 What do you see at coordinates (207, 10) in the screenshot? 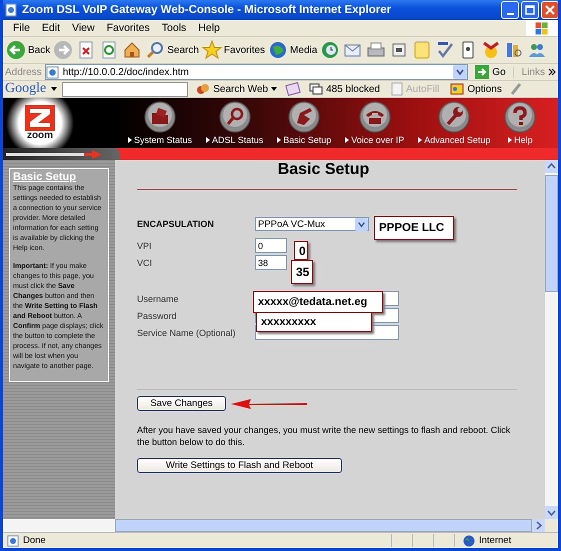
I see `window-title: Zoom DSL VoIP Gateway Web-Console - Microsoft Internet Explorer` at bounding box center [207, 10].